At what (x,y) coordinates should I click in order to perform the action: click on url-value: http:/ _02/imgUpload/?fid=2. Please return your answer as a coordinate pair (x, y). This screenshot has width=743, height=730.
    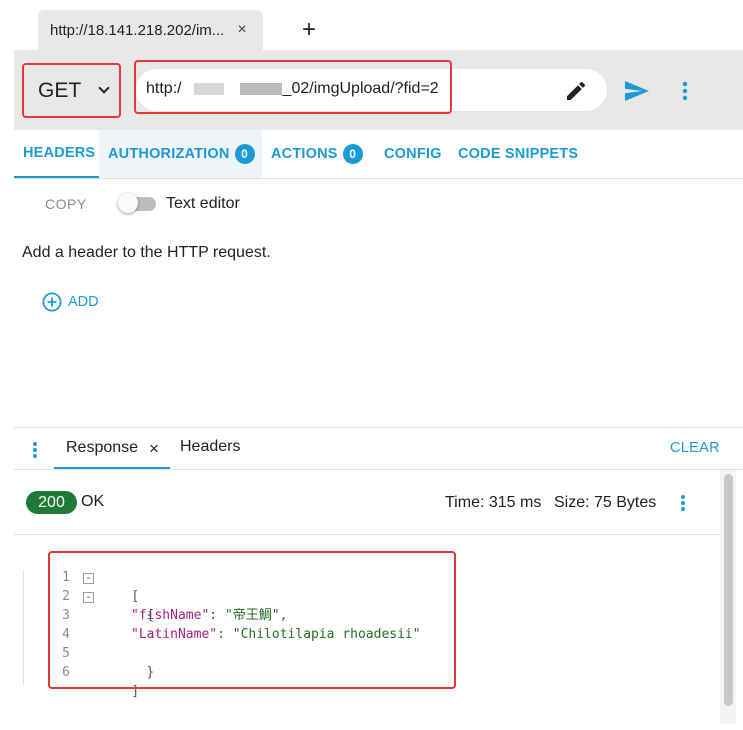
    Looking at the image, I should click on (292, 89).